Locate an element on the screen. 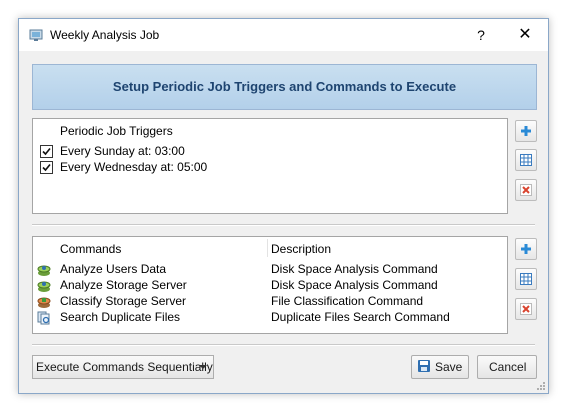 The image size is (571, 414). command-name: Search Duplicate Files is located at coordinates (120, 317).